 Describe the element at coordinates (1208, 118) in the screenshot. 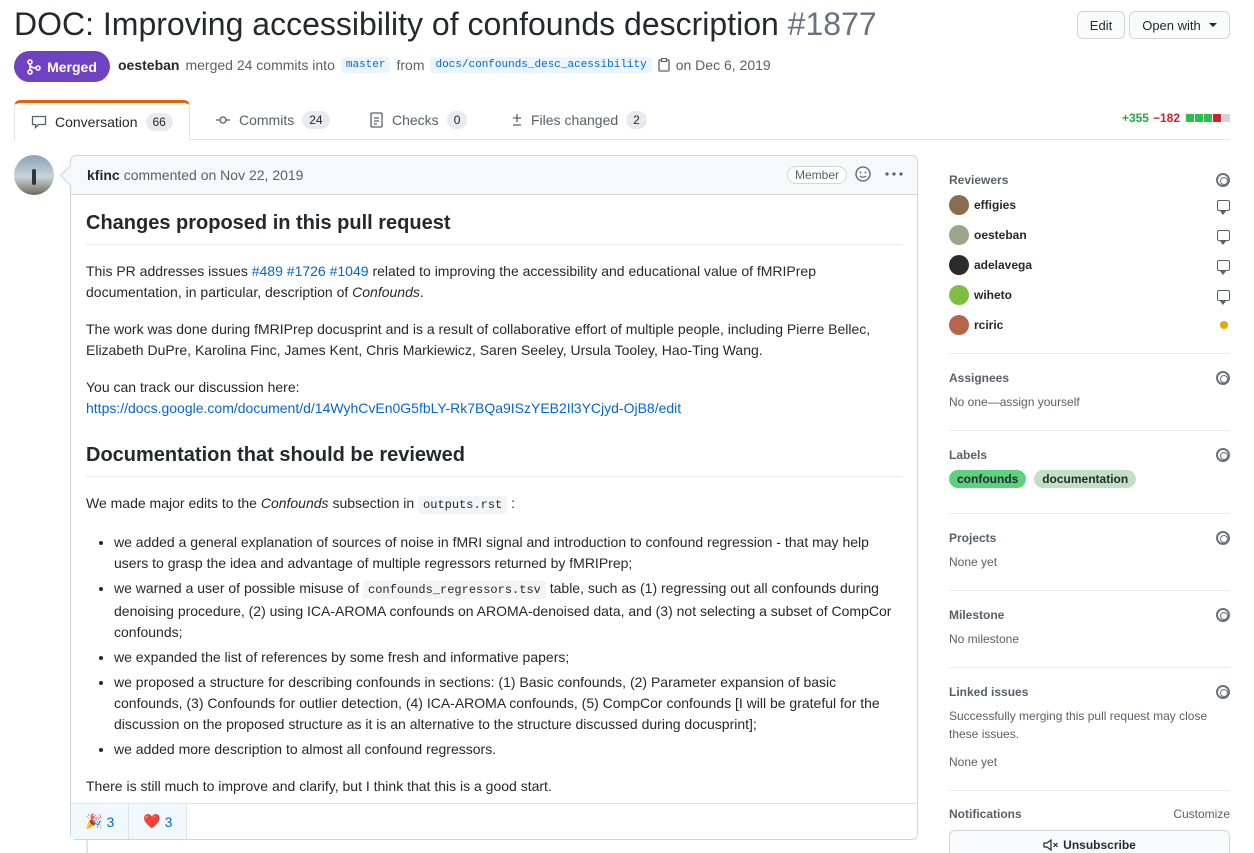

I see `diffstat-blocks` at that location.